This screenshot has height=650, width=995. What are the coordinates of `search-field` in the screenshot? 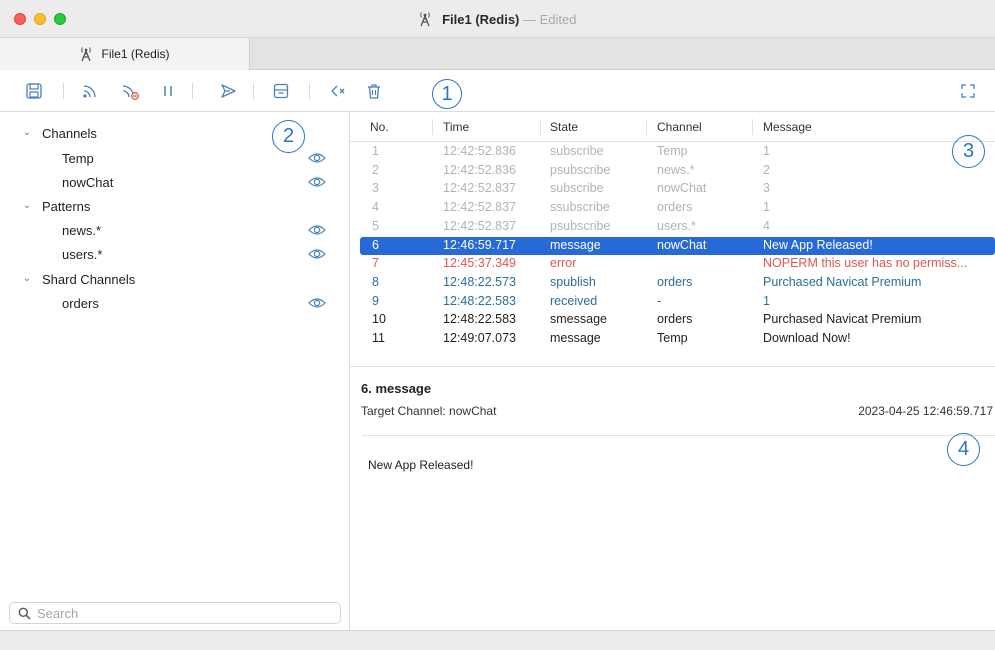 It's located at (175, 613).